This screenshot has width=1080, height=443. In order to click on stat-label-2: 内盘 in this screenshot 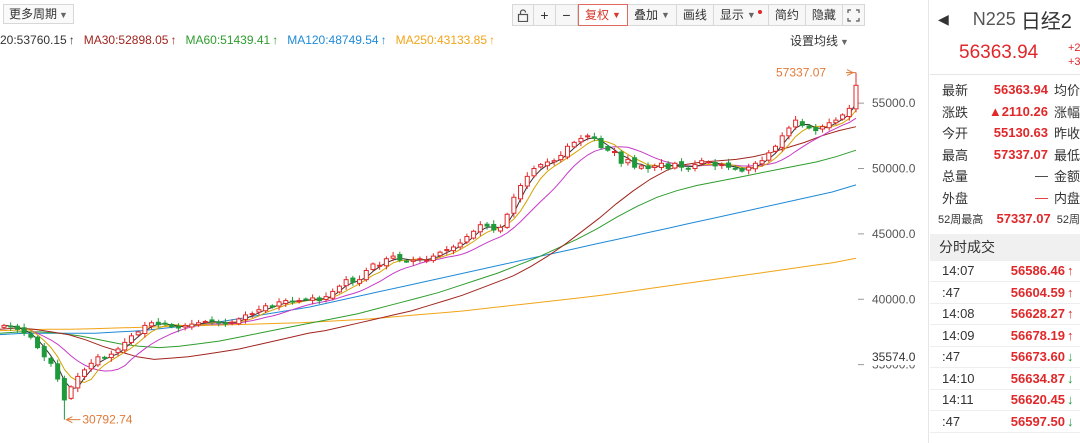, I will do `click(1066, 198)`.